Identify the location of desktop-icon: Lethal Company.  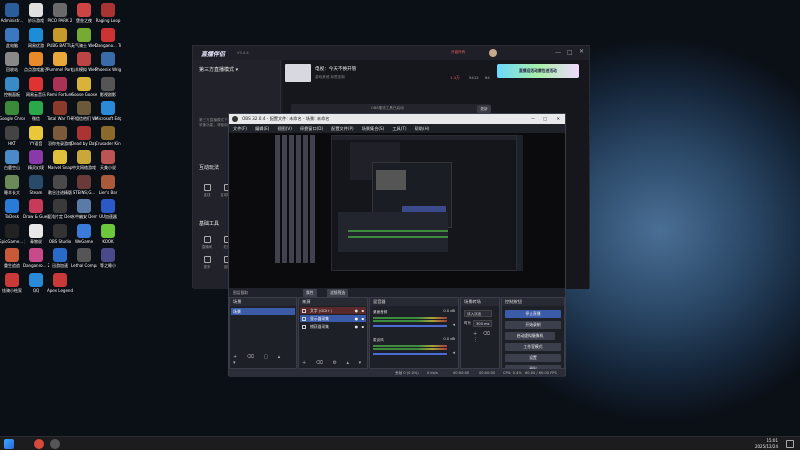
(84, 258).